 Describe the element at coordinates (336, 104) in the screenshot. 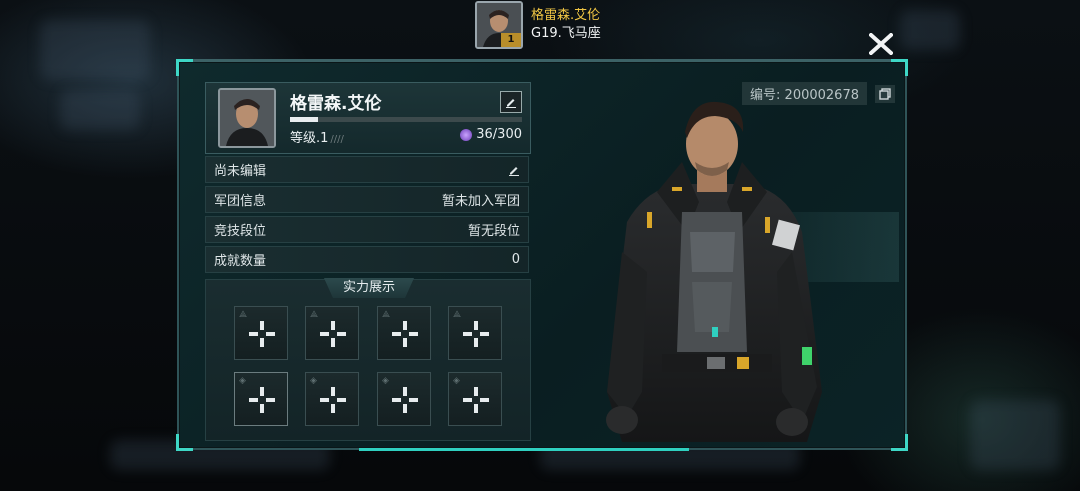

I see `profile-name: 格雷森.艾伦` at that location.